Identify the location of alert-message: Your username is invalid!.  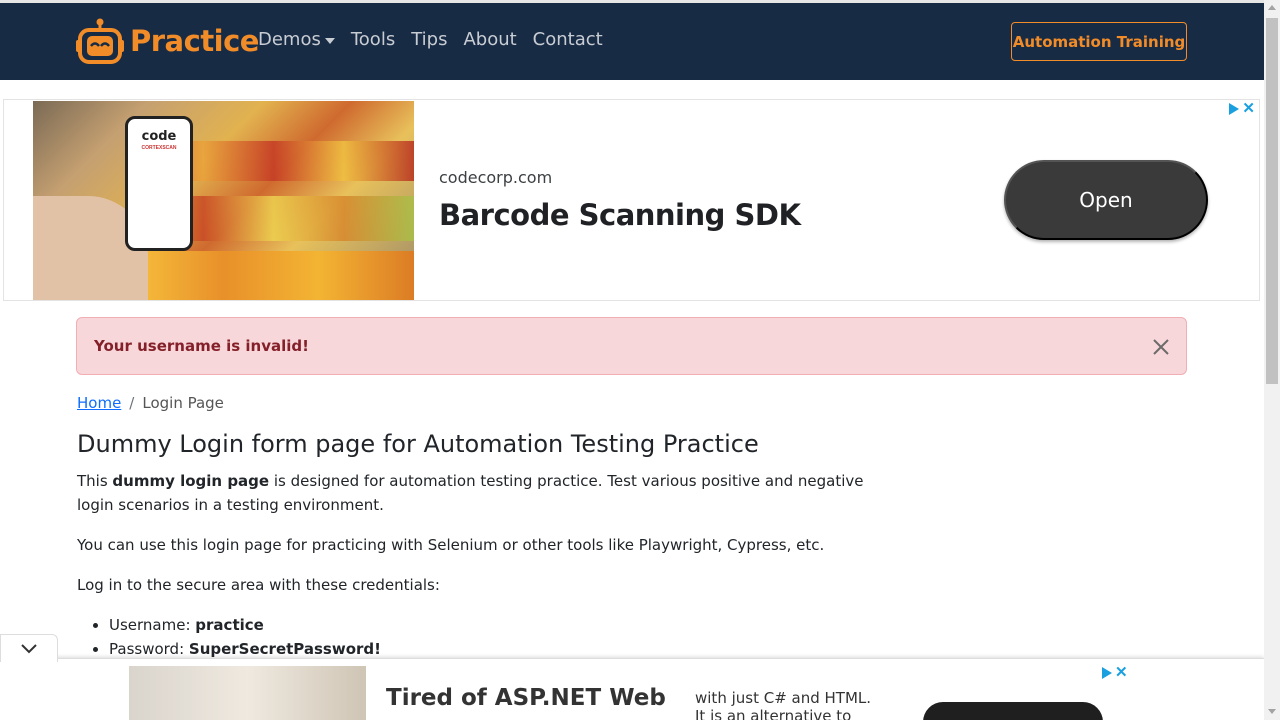
(201, 346).